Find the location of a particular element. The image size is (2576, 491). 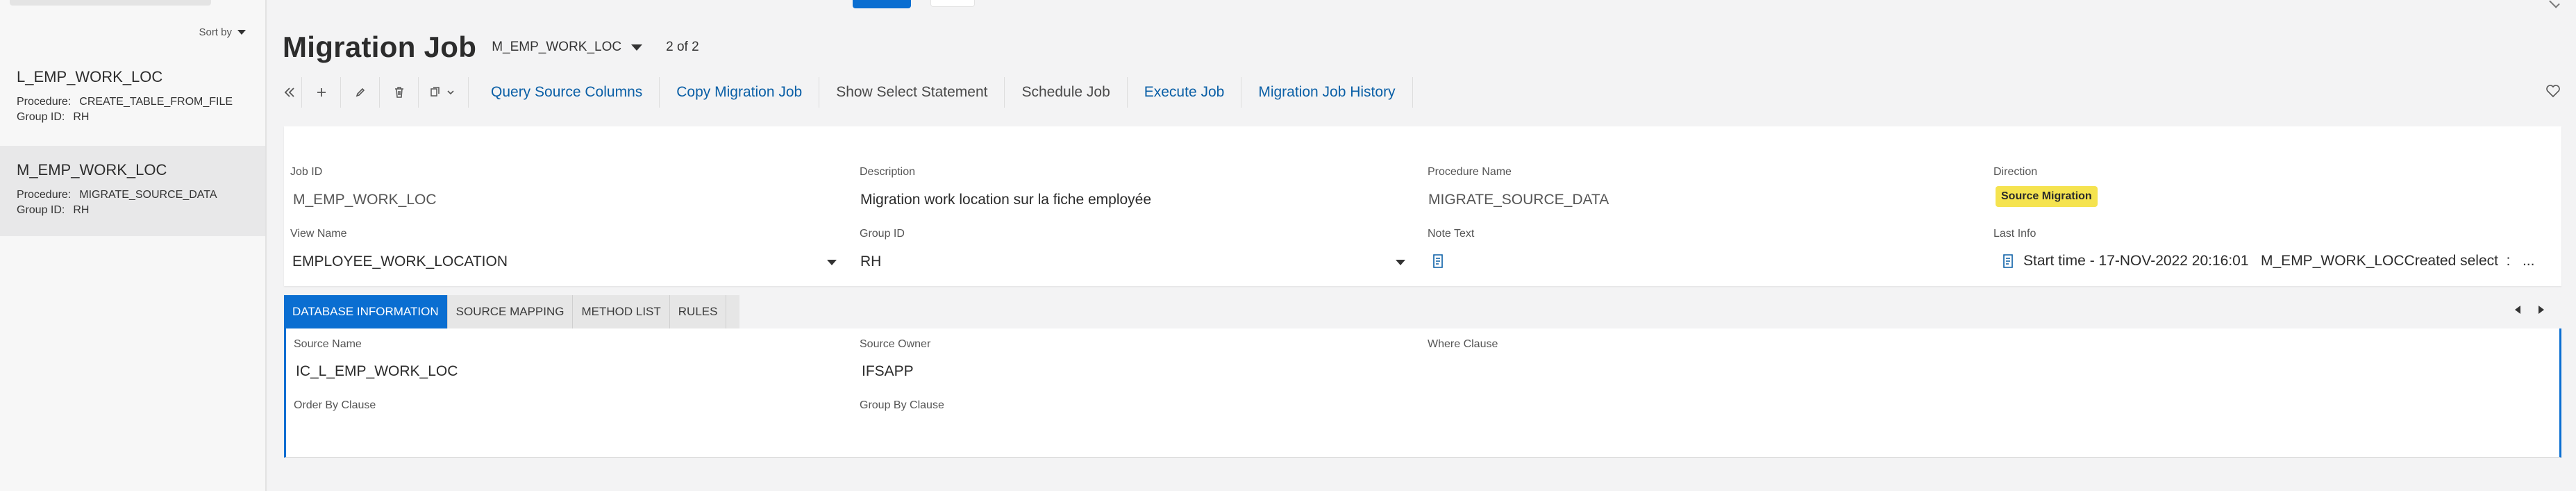

note-document-icon is located at coordinates (1438, 263).